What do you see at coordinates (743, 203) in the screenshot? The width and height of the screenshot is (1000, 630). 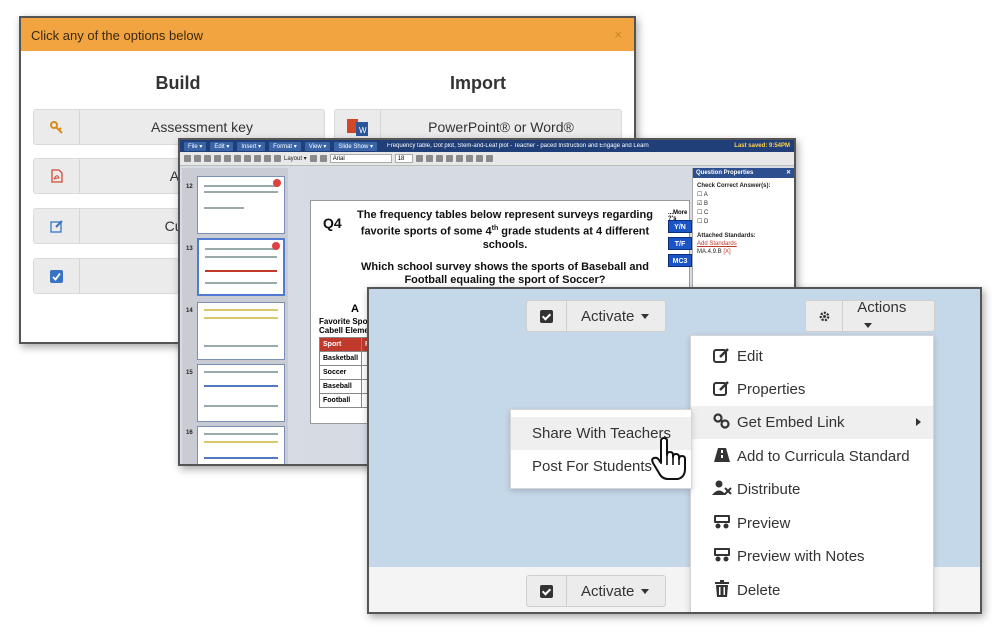 I see `answer-b: ☑ B` at bounding box center [743, 203].